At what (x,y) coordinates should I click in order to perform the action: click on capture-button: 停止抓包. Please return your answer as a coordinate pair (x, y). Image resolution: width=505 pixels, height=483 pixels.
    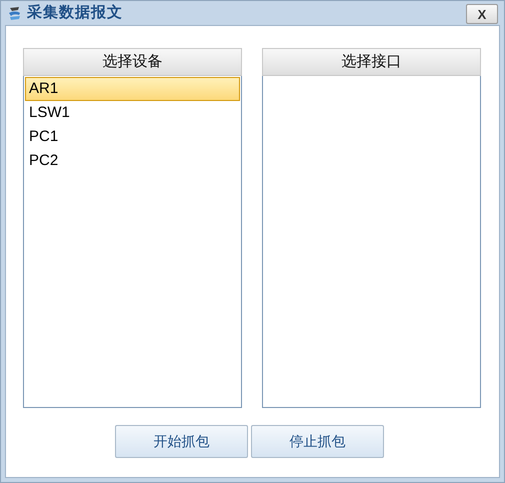
    Looking at the image, I should click on (317, 441).